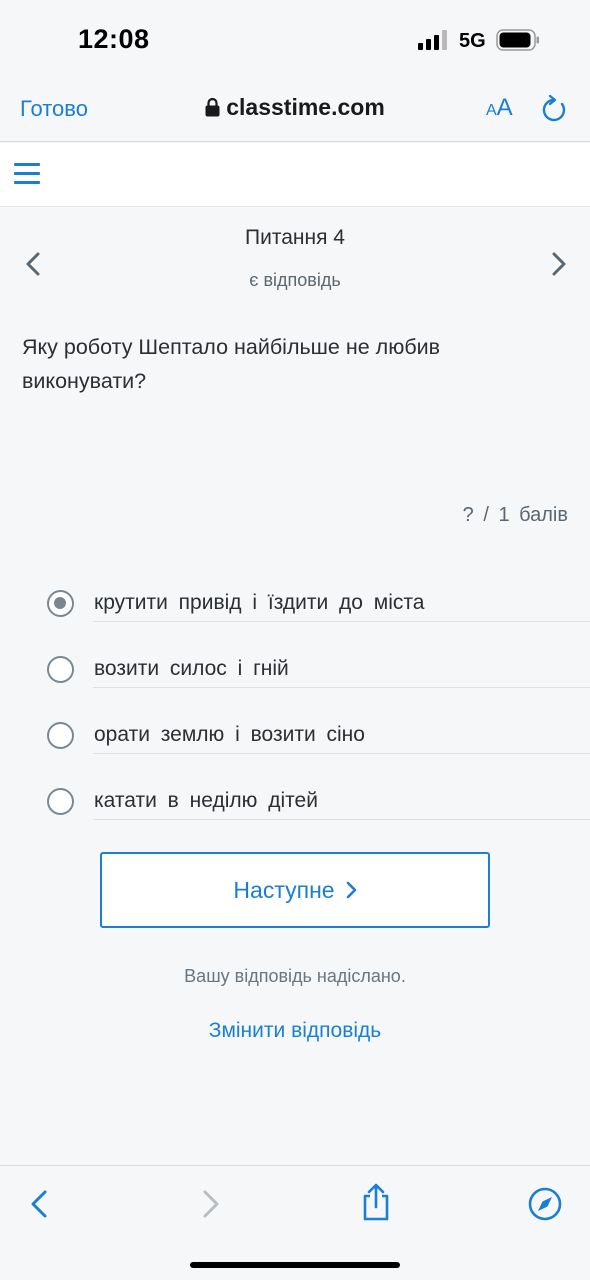 The image size is (590, 1280). Describe the element at coordinates (284, 889) in the screenshot. I see `next-button-label: Наступне` at that location.